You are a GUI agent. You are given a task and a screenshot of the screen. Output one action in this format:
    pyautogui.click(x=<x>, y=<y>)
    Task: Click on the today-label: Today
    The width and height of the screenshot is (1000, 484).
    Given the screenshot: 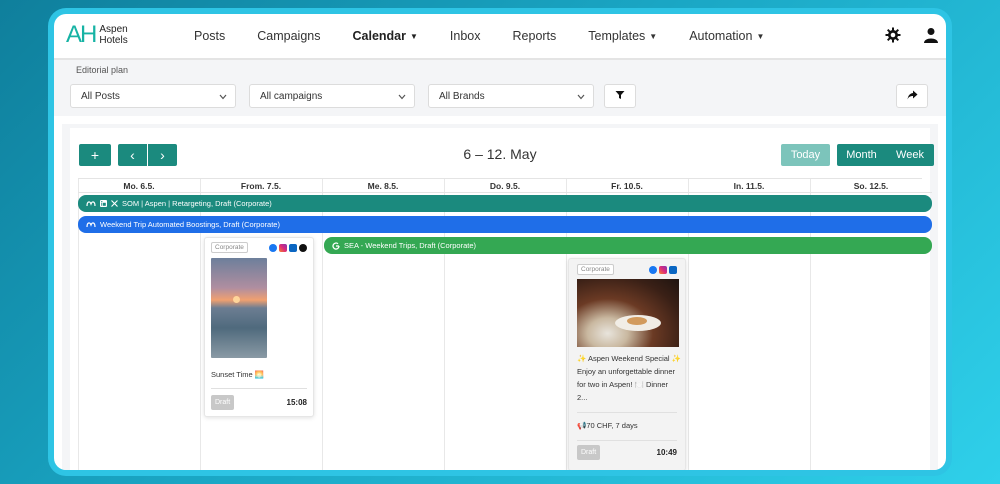 What is the action you would take?
    pyautogui.click(x=805, y=155)
    